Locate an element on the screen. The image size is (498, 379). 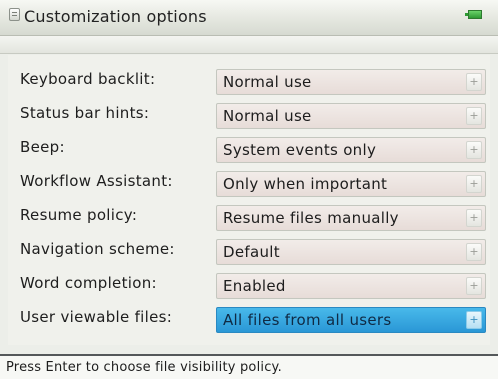
setting-row-keyboard-backlit: Keyboard backlit: Normal use + is located at coordinates (252, 80).